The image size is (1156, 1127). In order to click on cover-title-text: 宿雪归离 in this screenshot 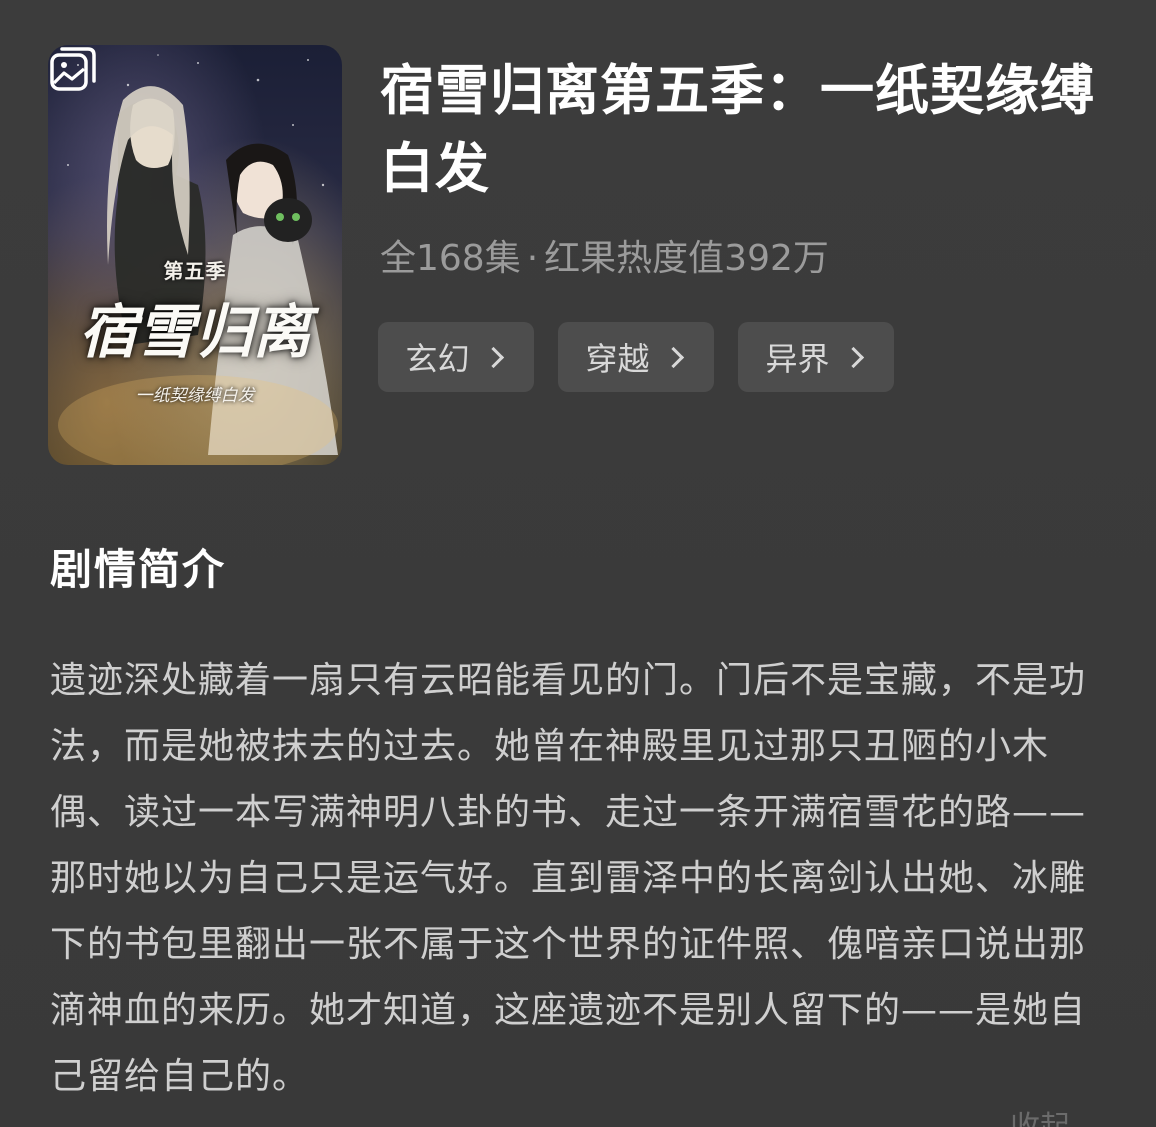, I will do `click(194, 332)`.